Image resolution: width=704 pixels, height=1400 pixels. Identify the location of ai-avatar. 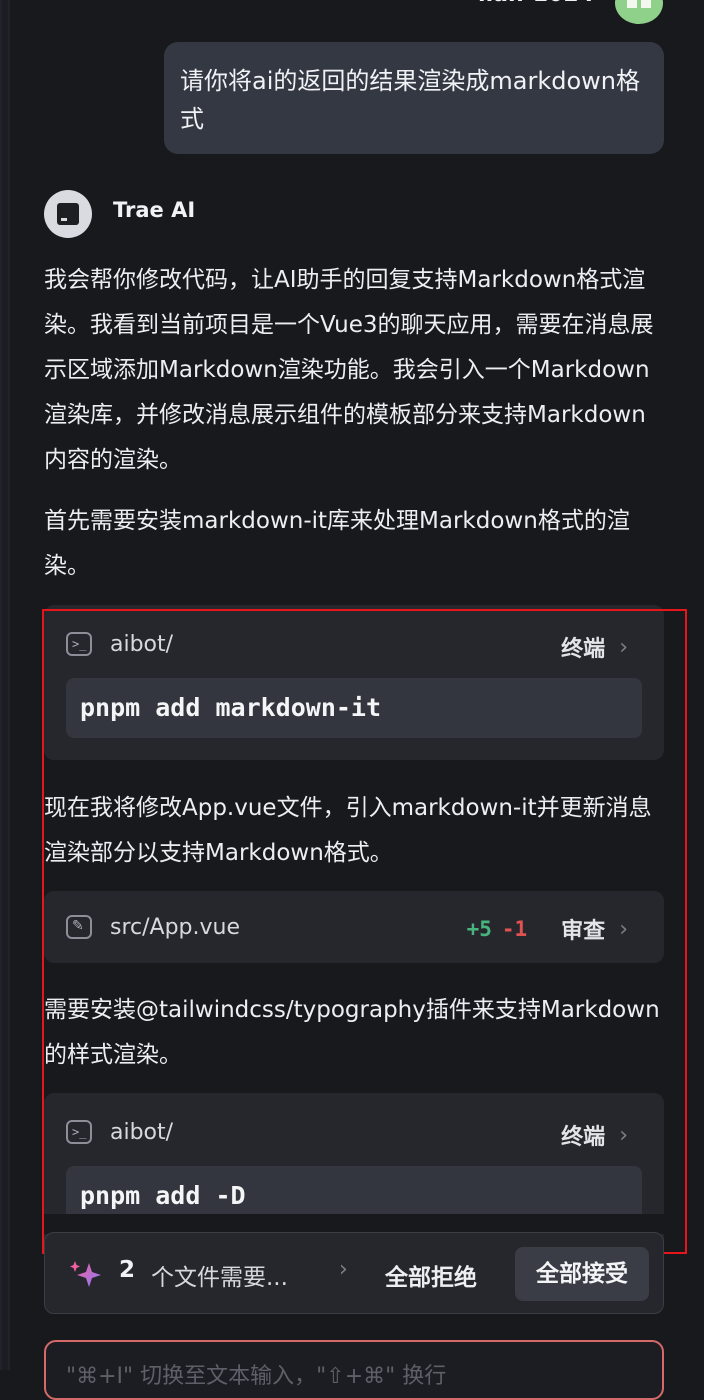
(68, 214).